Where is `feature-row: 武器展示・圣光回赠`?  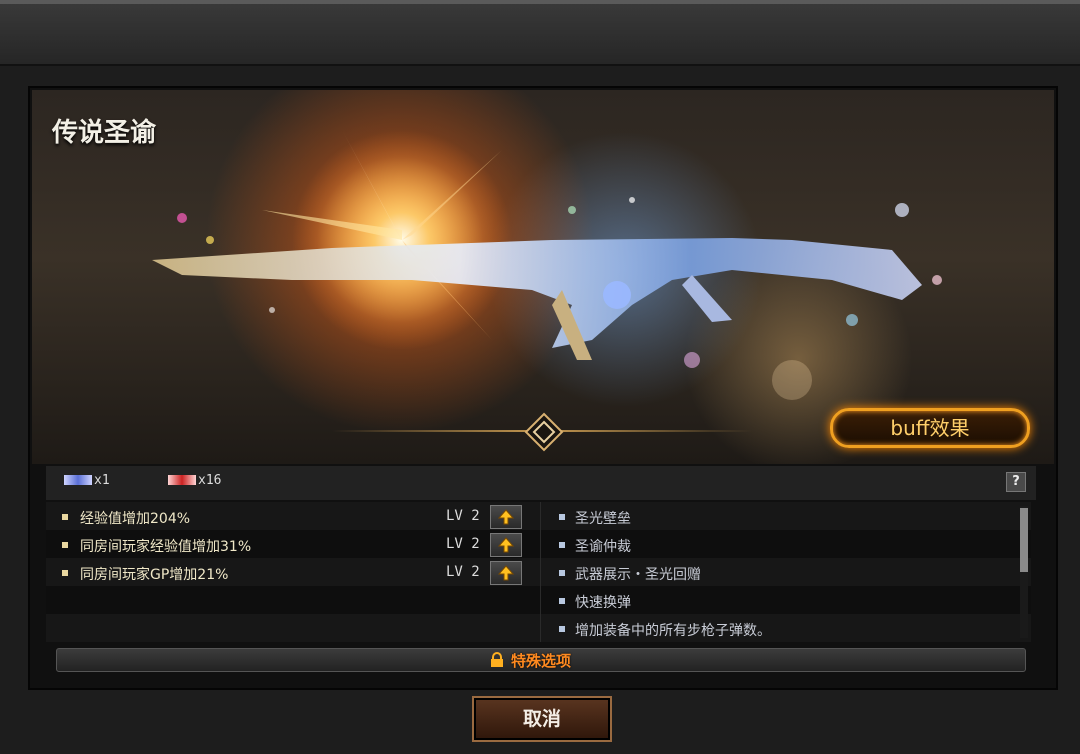
feature-row: 武器展示・圣光回赠 is located at coordinates (786, 572).